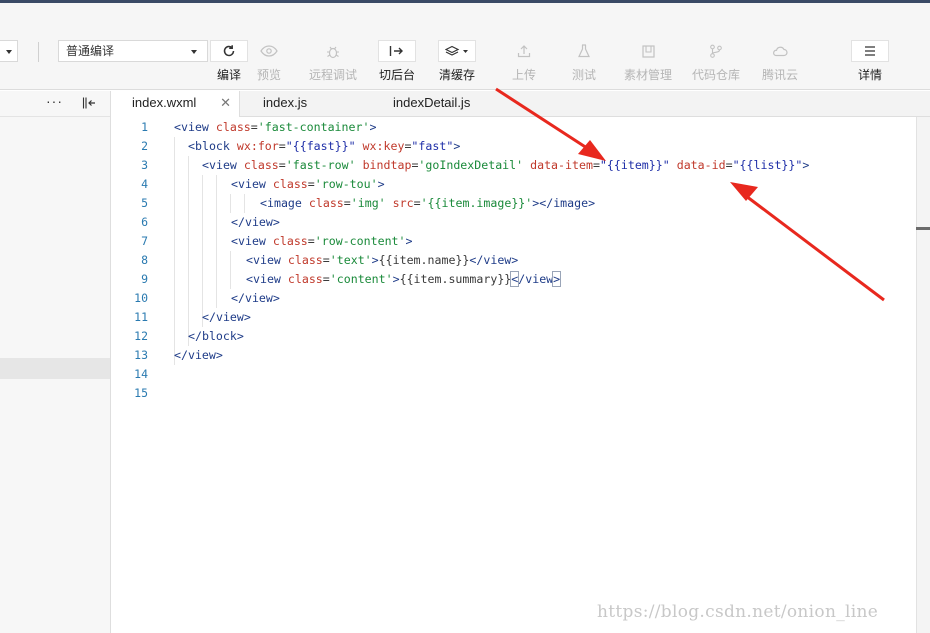  Describe the element at coordinates (869, 75) in the screenshot. I see `details-label: 详情` at that location.